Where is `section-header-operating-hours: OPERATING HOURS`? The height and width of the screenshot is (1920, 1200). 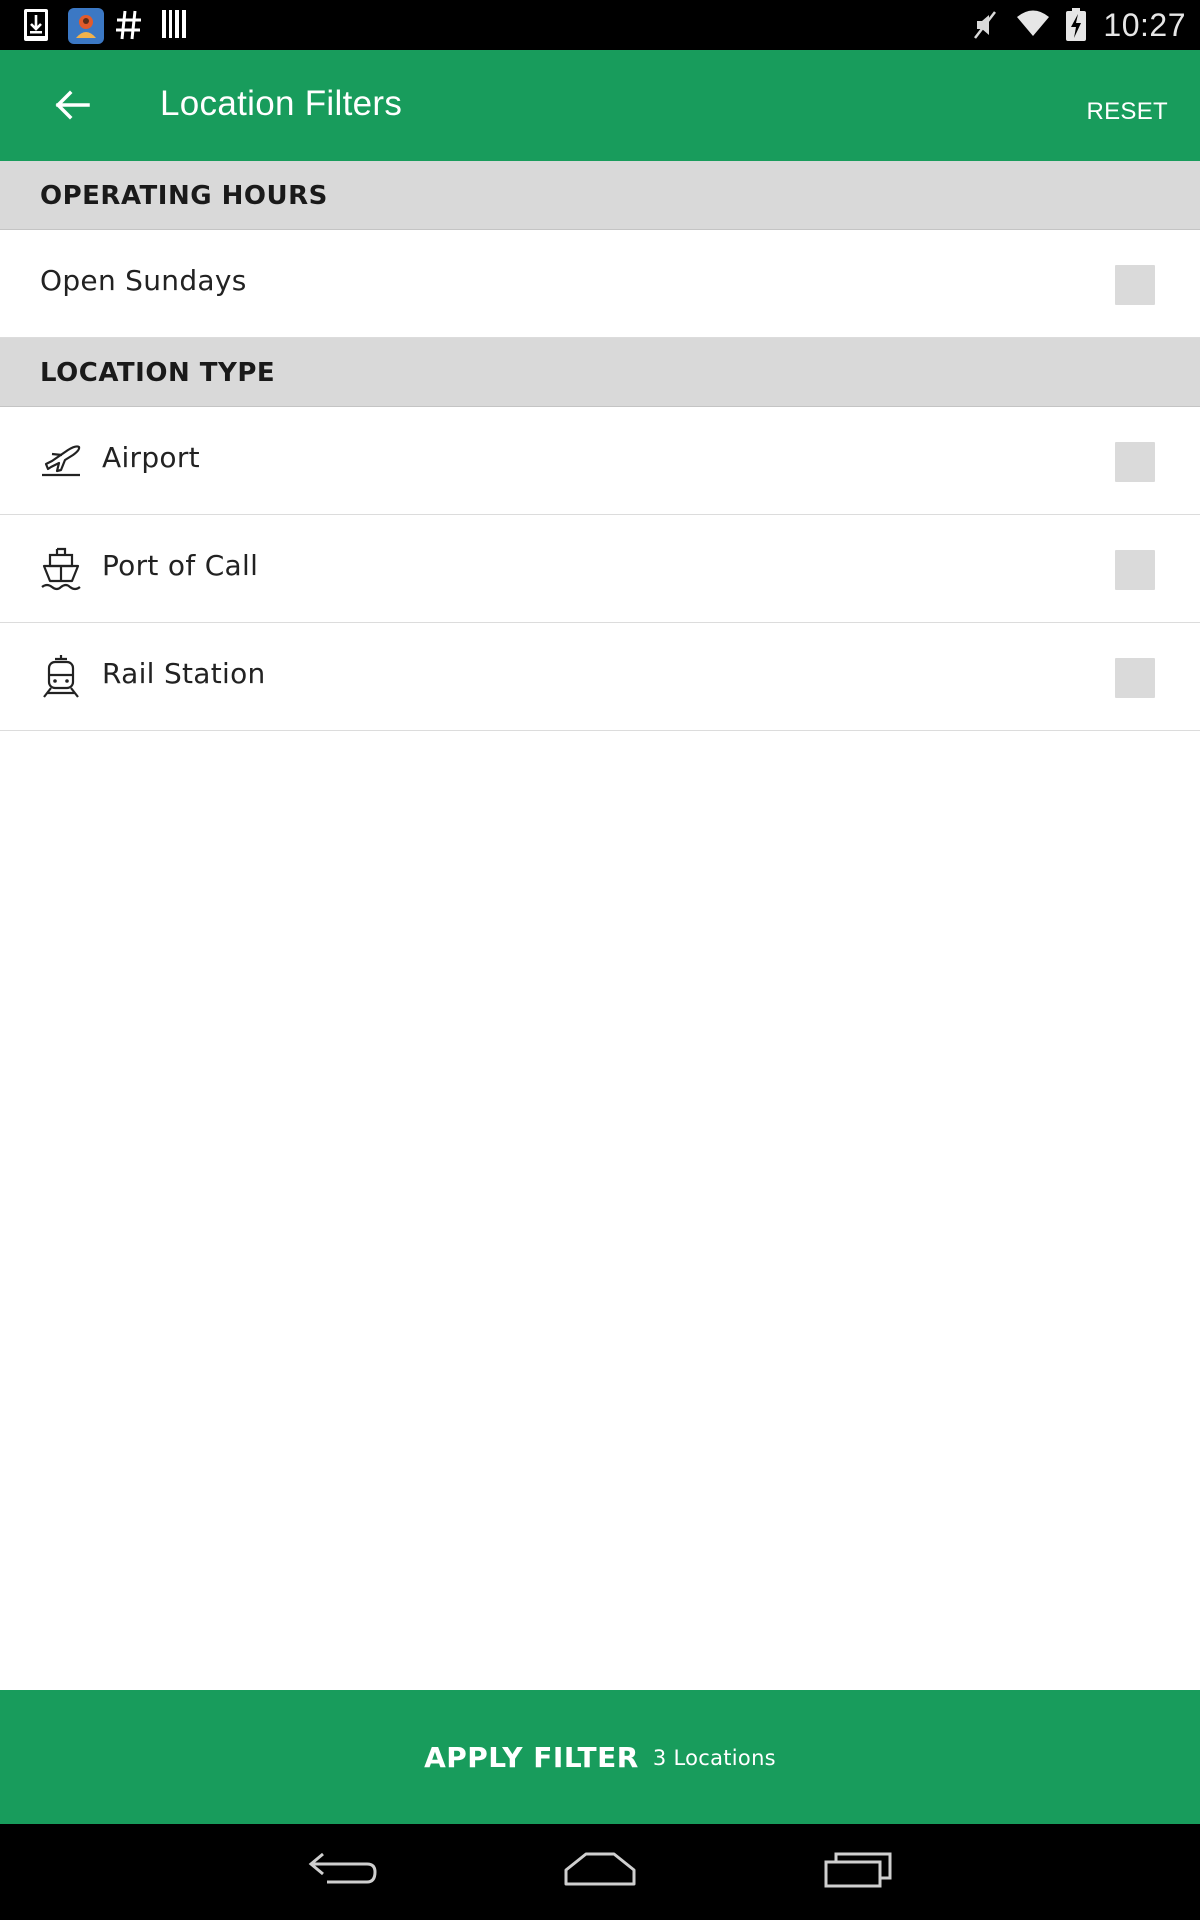 section-header-operating-hours: OPERATING HOURS is located at coordinates (600, 195).